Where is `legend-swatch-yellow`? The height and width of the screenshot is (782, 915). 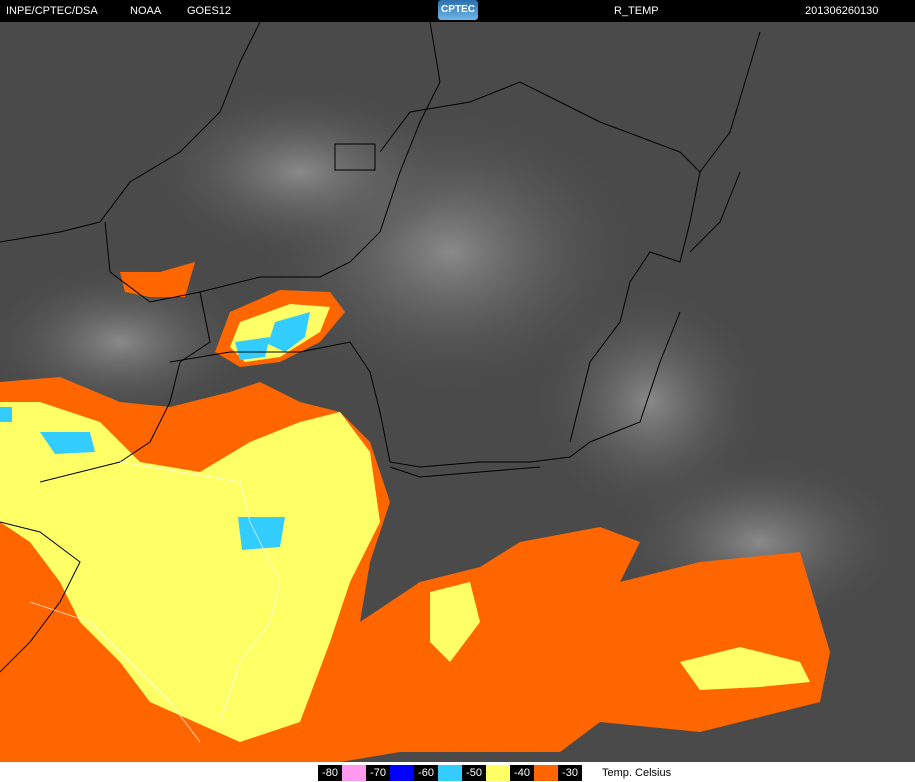 legend-swatch-yellow is located at coordinates (498, 773).